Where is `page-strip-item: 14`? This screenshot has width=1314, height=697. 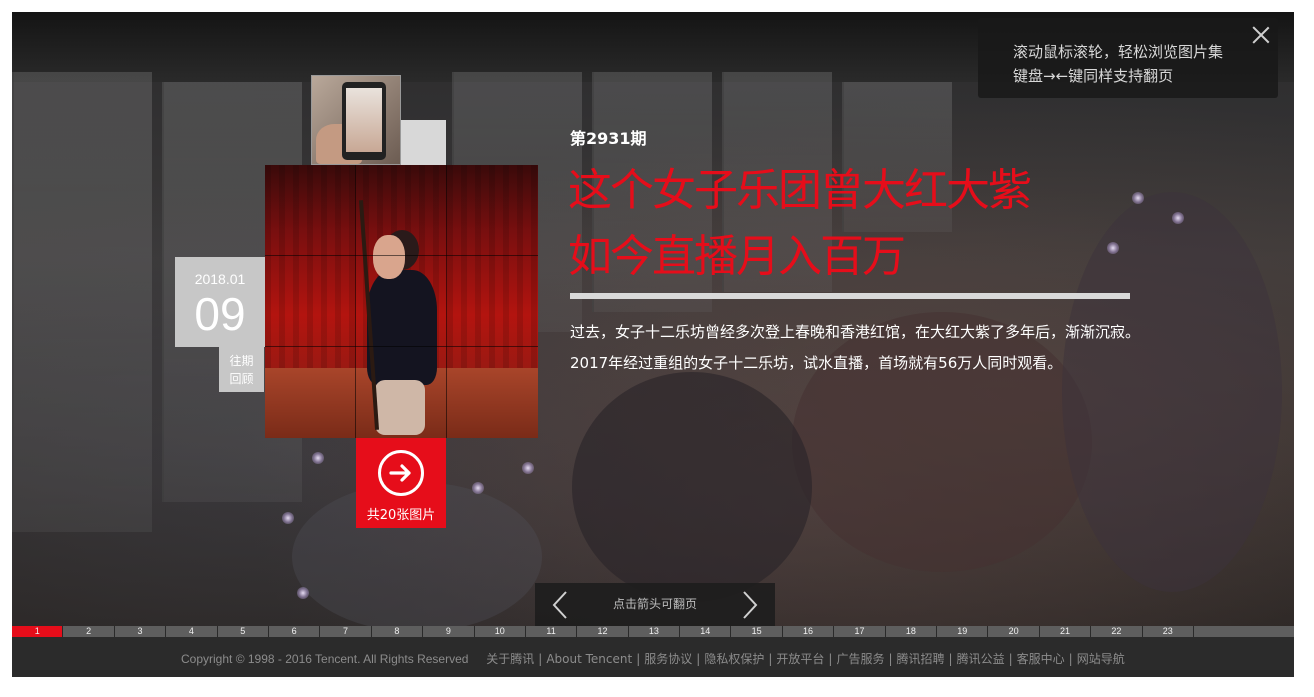
page-strip-item: 14 is located at coordinates (706, 631).